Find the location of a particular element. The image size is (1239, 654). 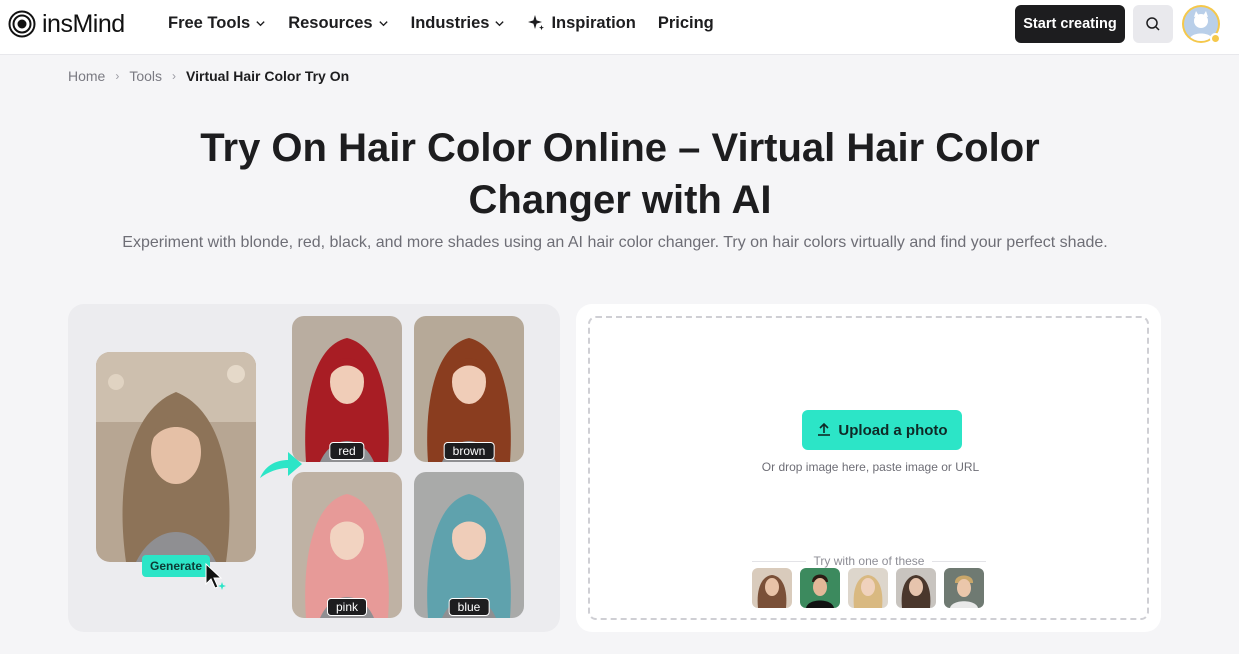

upload-photo-label: Upload a photo is located at coordinates (893, 430).